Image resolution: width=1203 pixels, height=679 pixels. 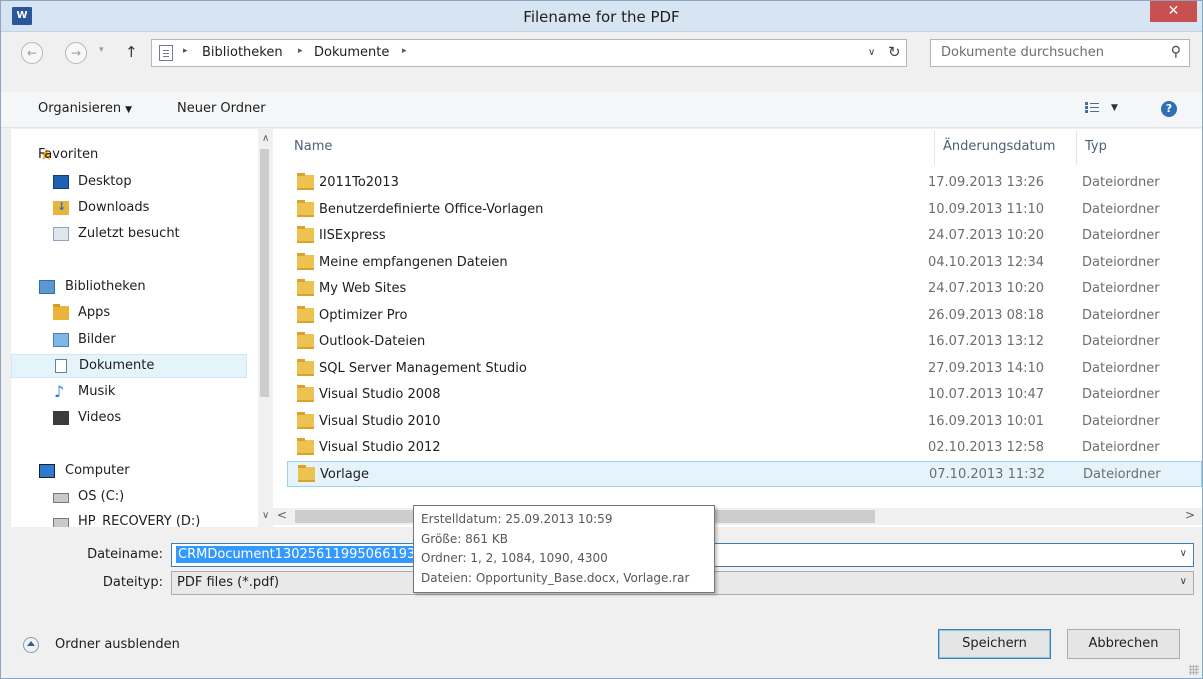 I want to click on file-date: 07.10.2013 11:32, so click(x=987, y=474).